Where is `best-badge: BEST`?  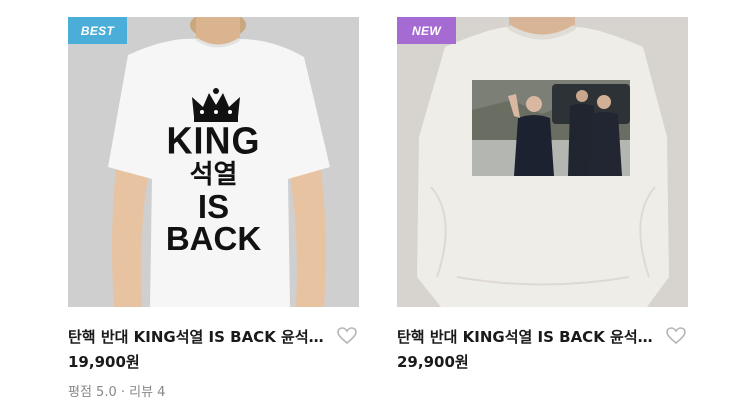 best-badge: BEST is located at coordinates (97, 30).